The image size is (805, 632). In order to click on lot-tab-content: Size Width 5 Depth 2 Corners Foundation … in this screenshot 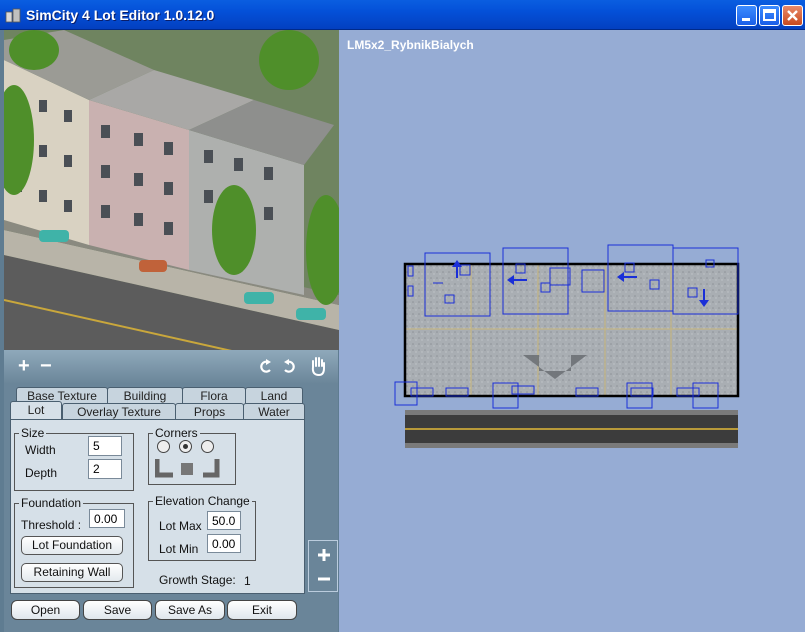, I will do `click(157, 506)`.